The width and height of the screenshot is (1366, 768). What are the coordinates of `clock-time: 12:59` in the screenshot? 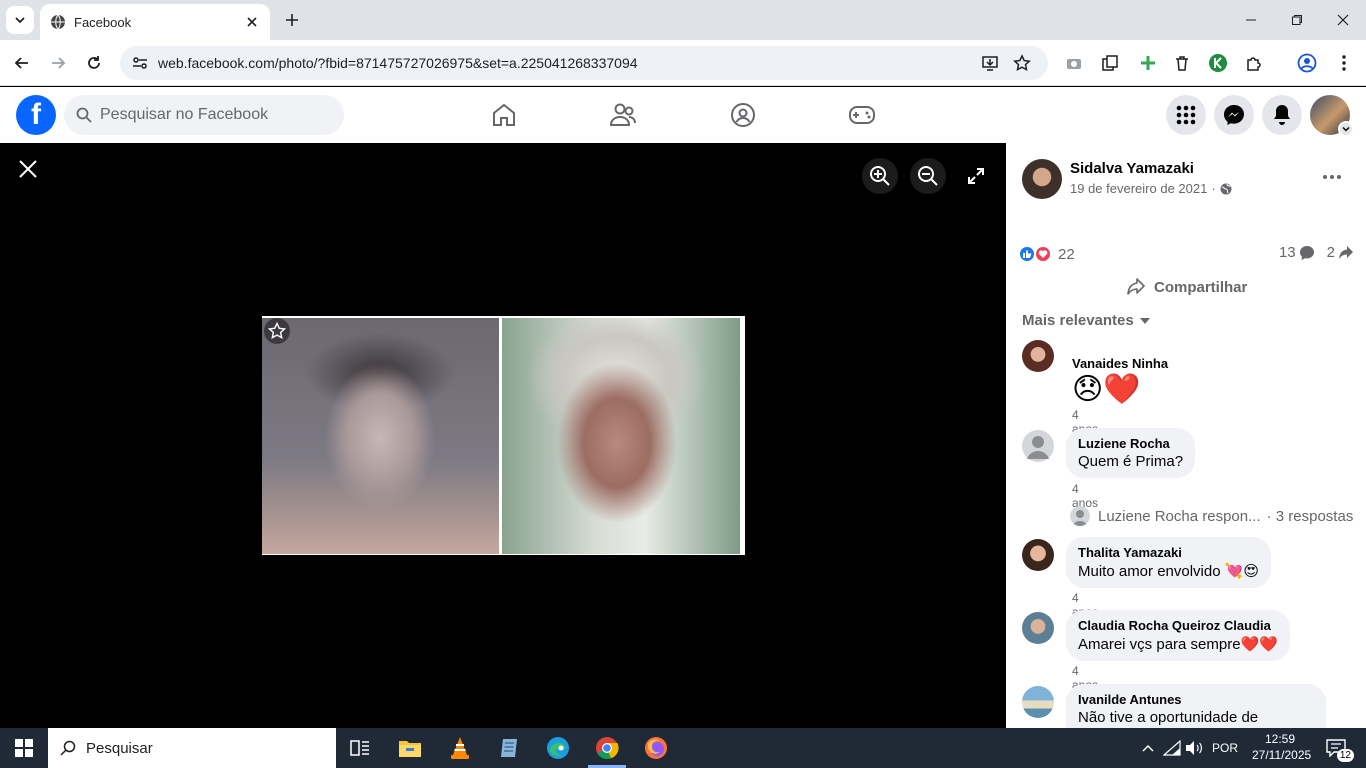 It's located at (1280, 739).